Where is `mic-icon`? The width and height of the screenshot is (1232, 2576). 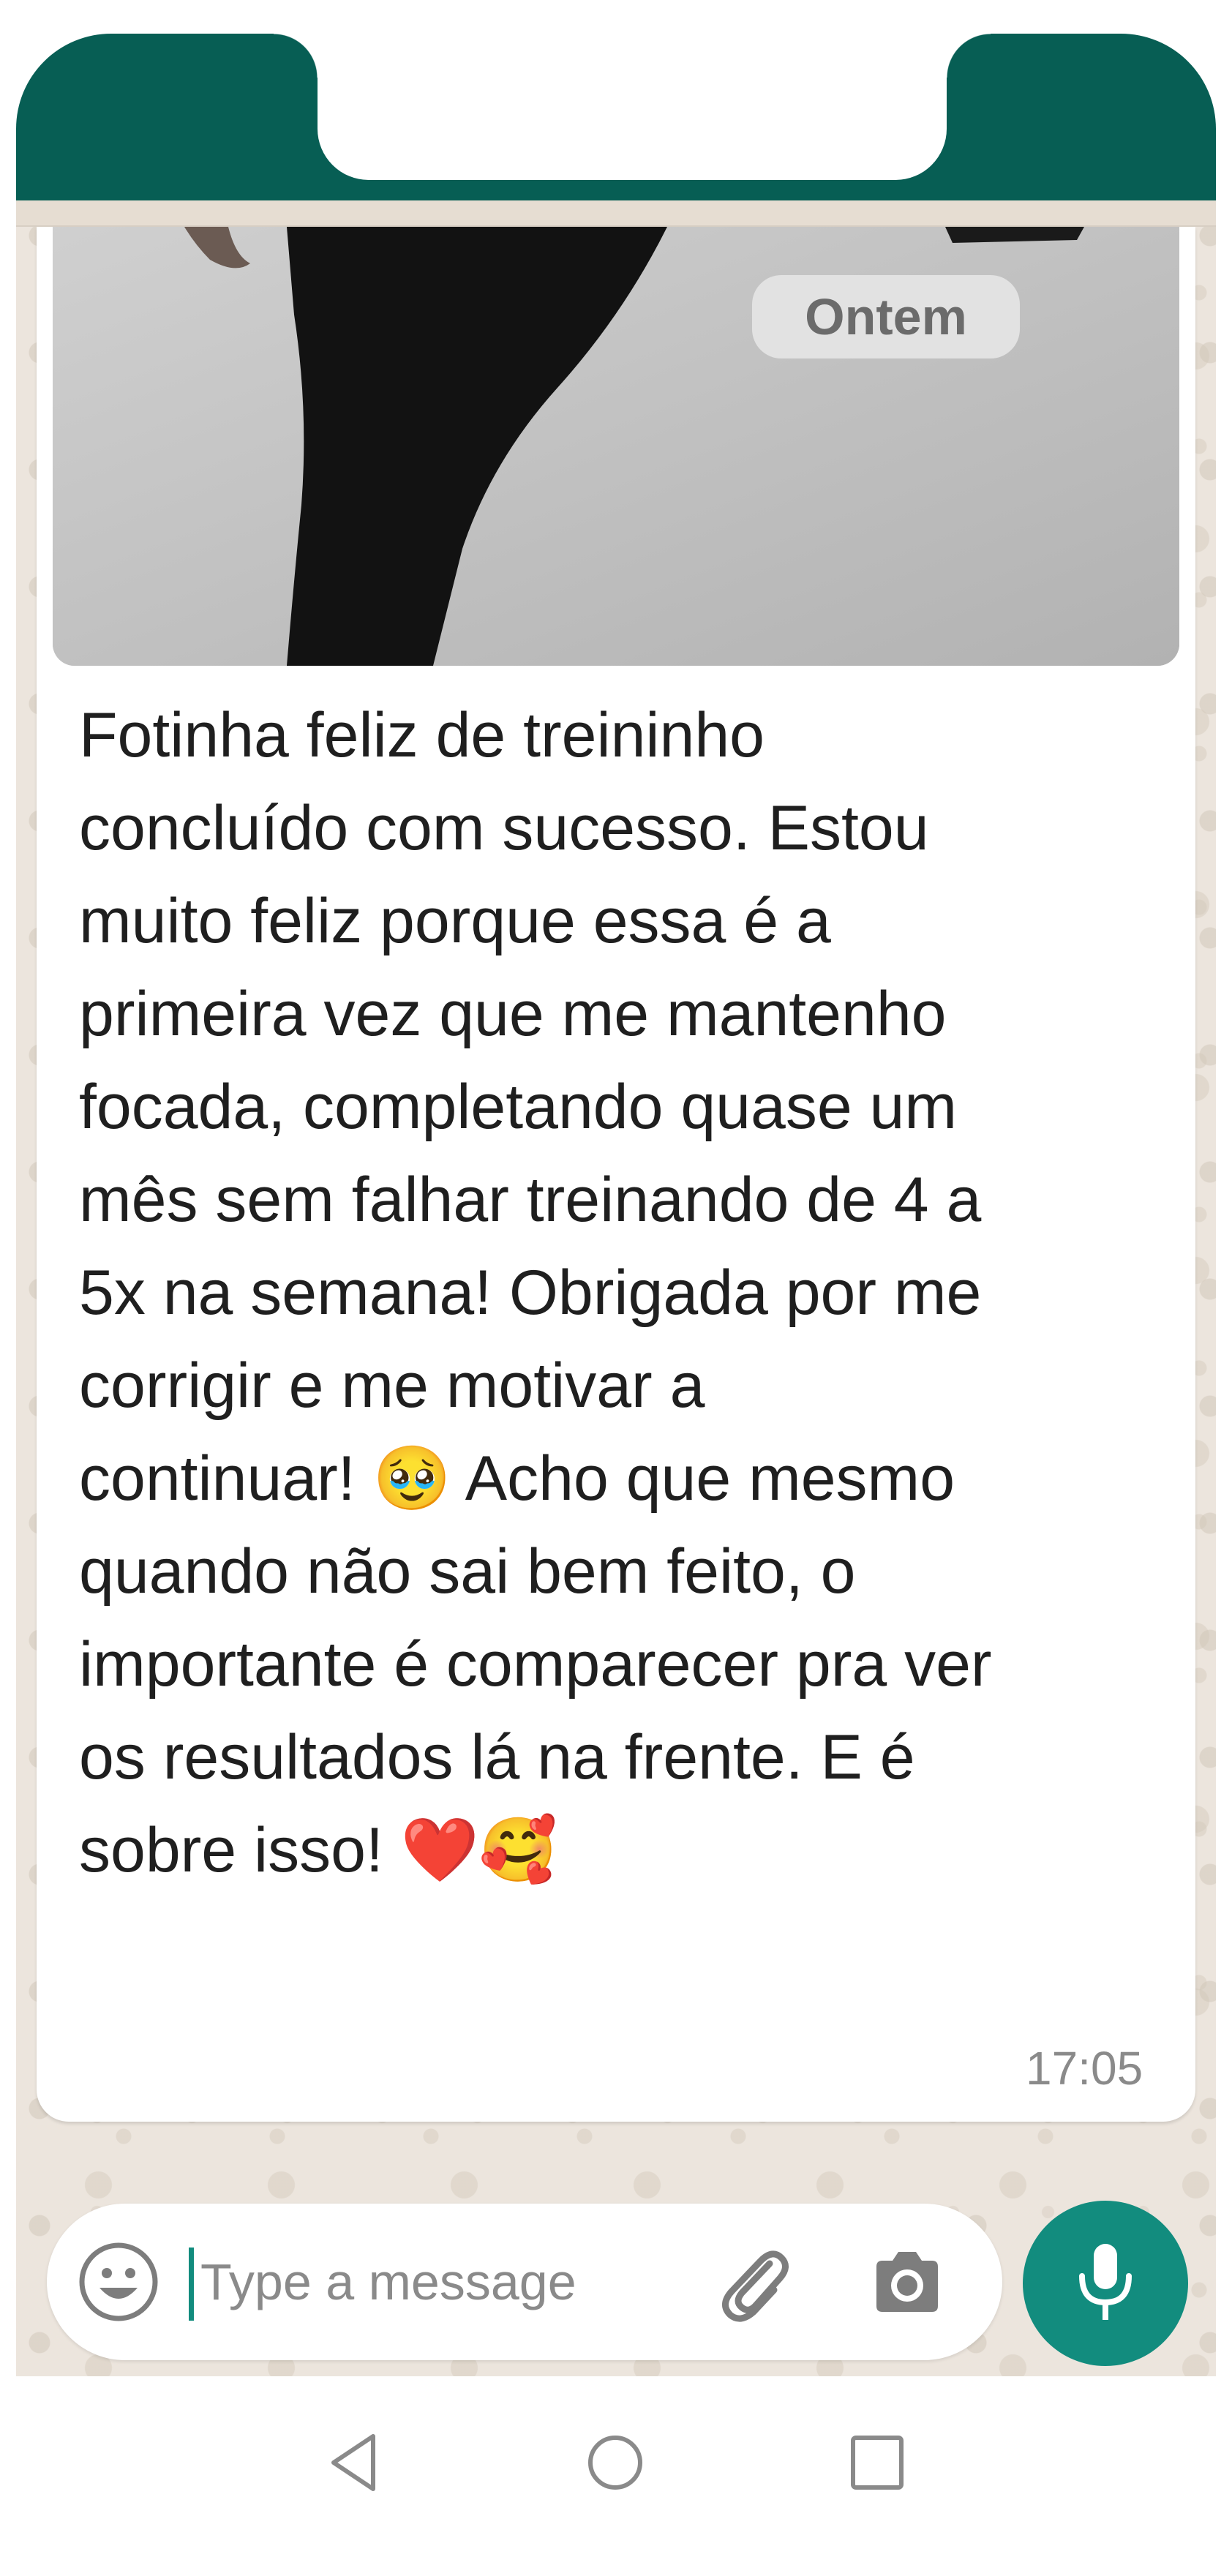 mic-icon is located at coordinates (1105, 2285).